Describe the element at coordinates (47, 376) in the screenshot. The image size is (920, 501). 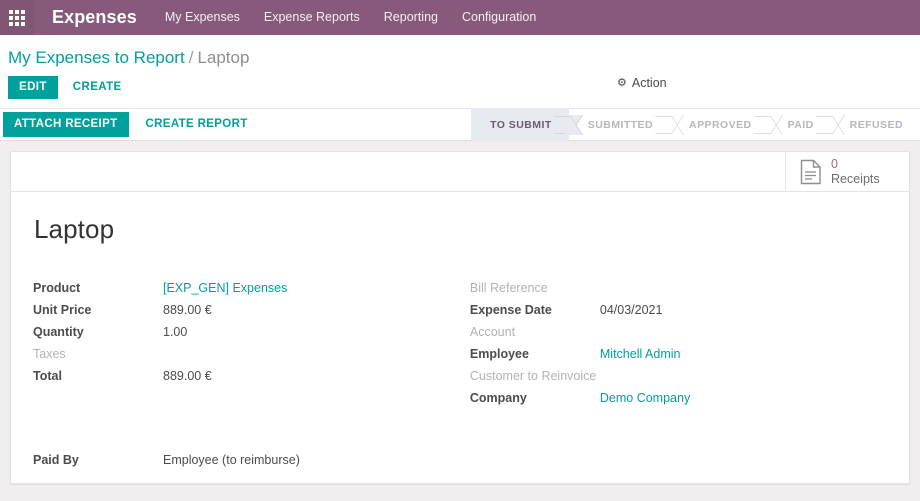
I see `label-total: Total` at that location.